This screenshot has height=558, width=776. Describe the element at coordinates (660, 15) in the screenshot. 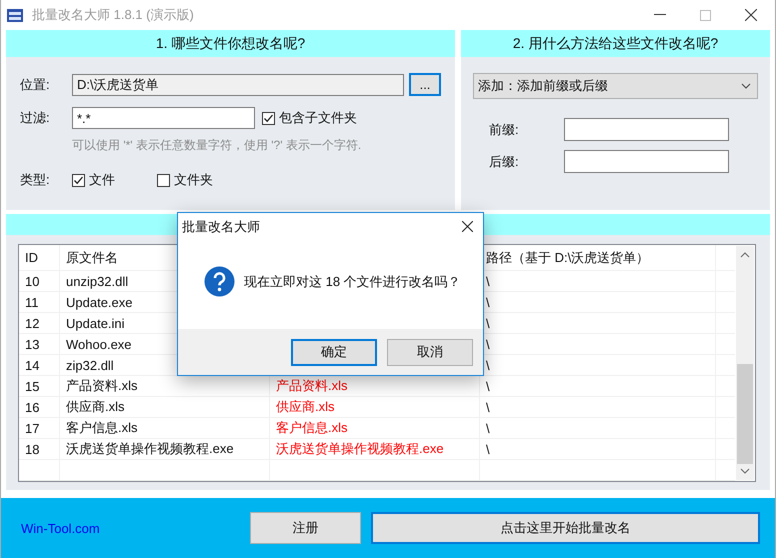

I see `minimize-icon` at that location.